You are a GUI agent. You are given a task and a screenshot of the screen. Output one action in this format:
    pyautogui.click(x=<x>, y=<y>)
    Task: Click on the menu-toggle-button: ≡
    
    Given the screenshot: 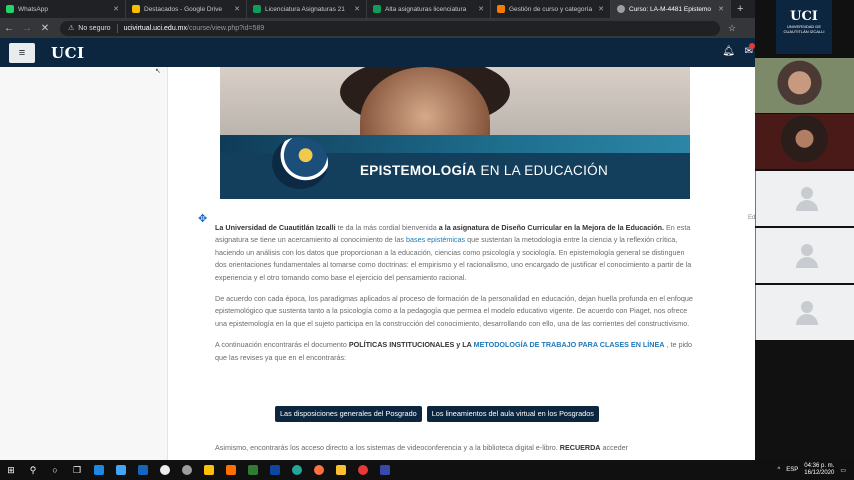 What is the action you would take?
    pyautogui.click(x=22, y=52)
    